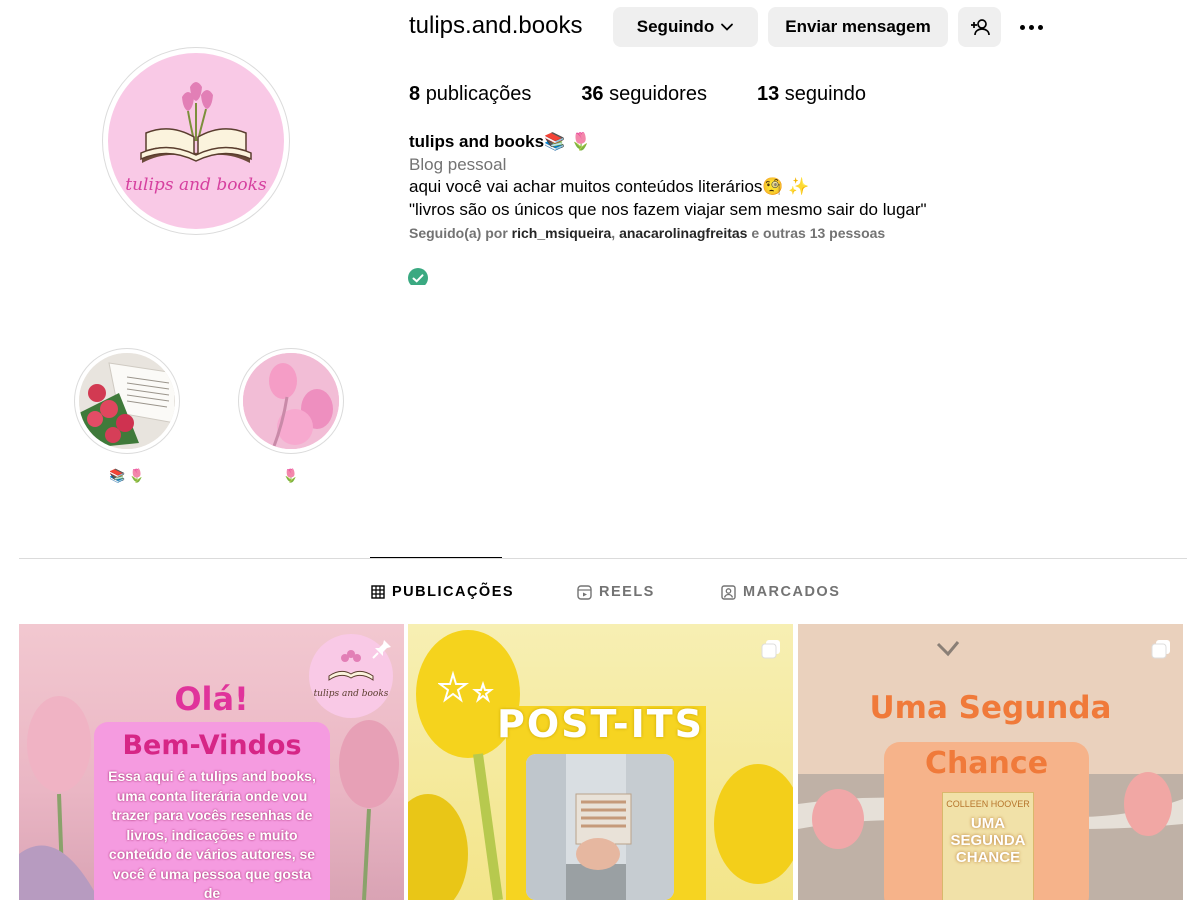  I want to click on highlight-2: 🌷, so click(291, 416).